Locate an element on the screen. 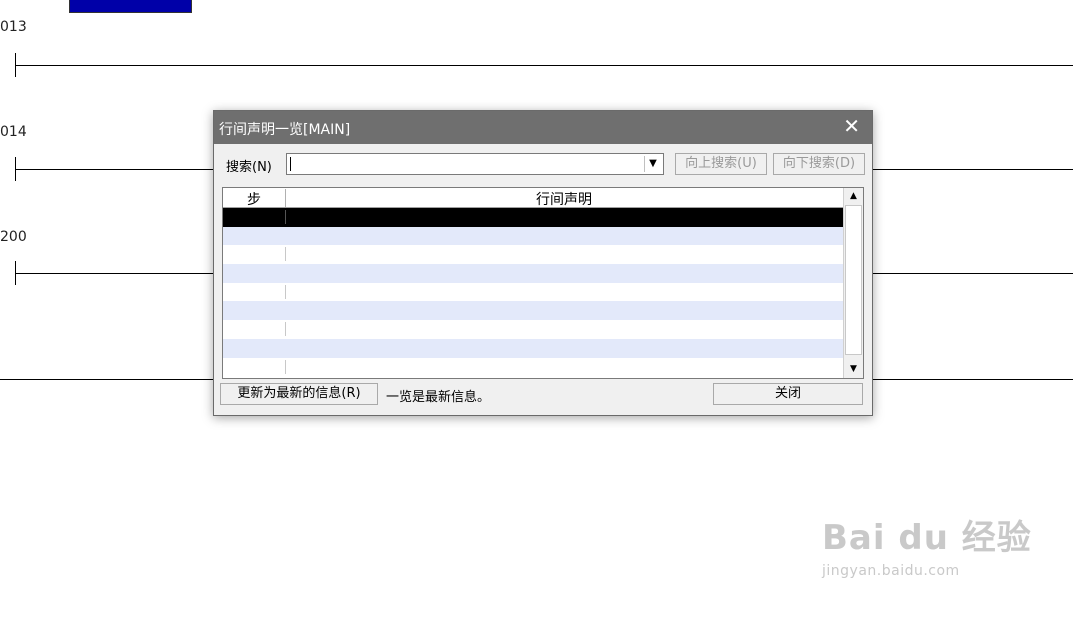  search-row: 搜索(N) ▼ 向上搜索(U) 向下搜索(D) is located at coordinates (544, 165).